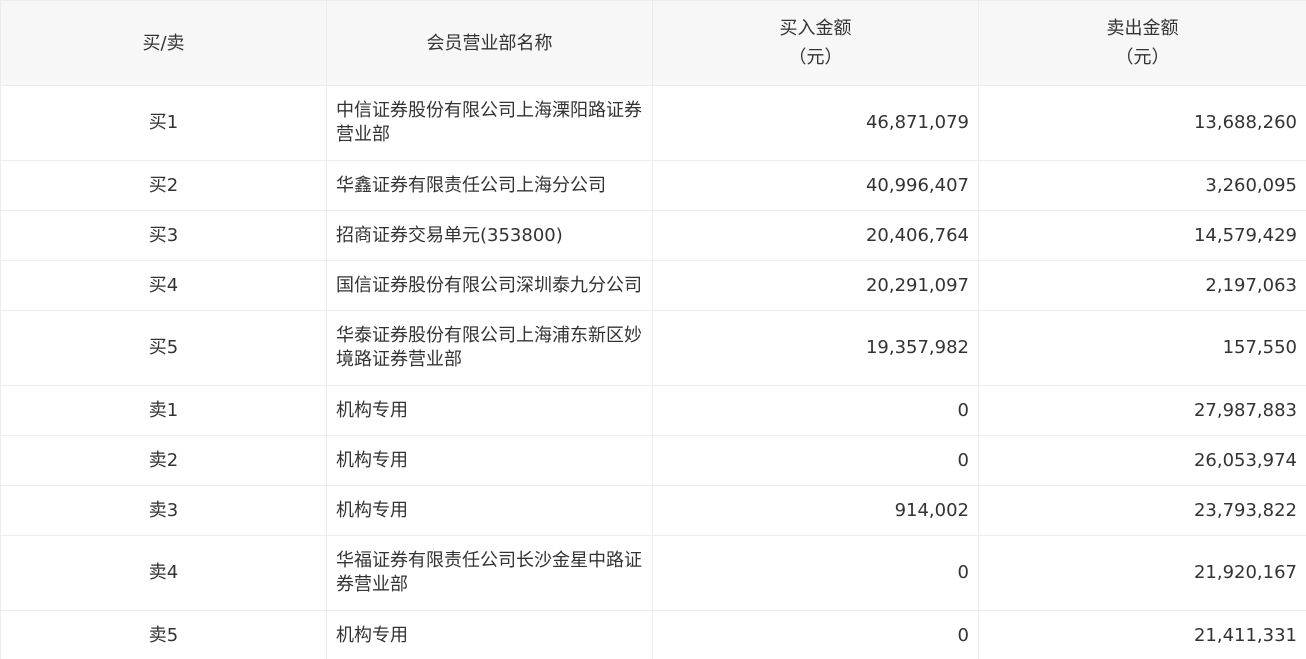 The width and height of the screenshot is (1306, 659). I want to click on row-buy-amount: 20,406,764, so click(815, 235).